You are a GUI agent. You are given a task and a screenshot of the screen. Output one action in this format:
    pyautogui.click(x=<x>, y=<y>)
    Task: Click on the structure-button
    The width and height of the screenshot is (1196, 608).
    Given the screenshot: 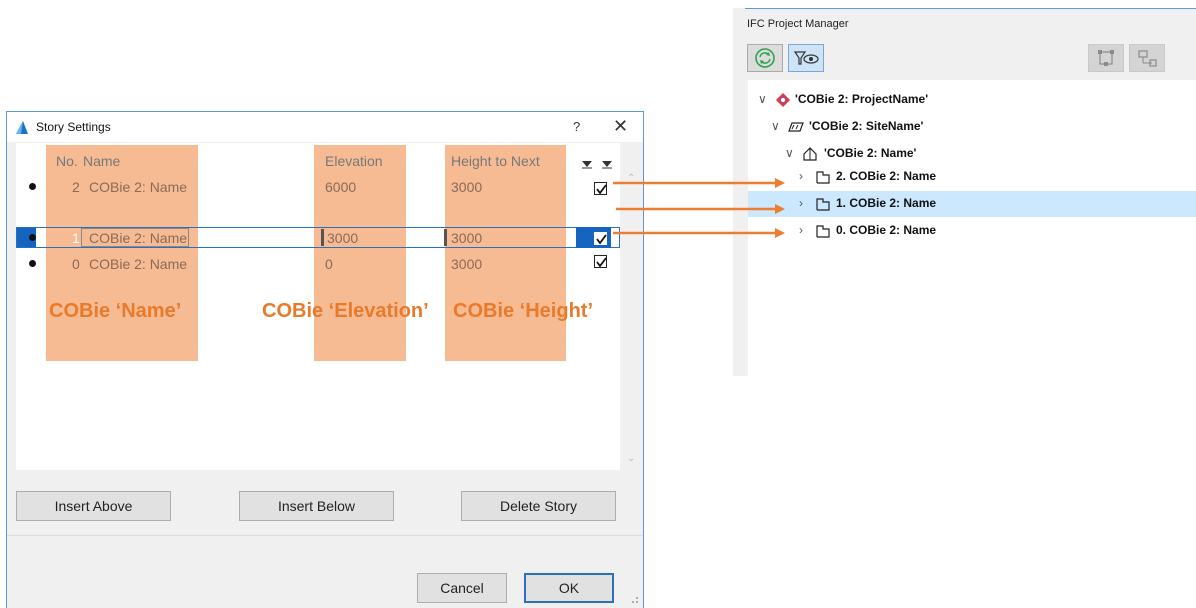 What is the action you would take?
    pyautogui.click(x=1106, y=58)
    